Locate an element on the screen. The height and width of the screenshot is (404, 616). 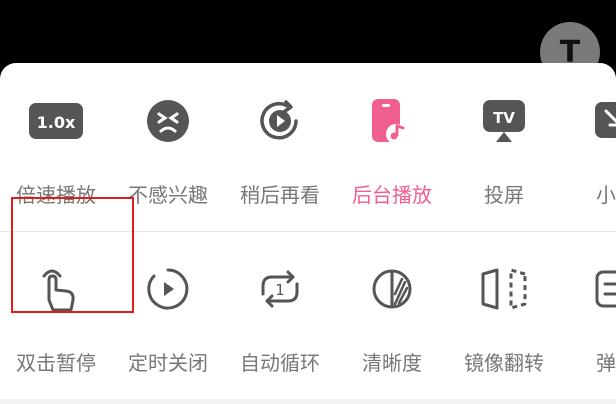
background-play-label: 后台播放 is located at coordinates (392, 195).